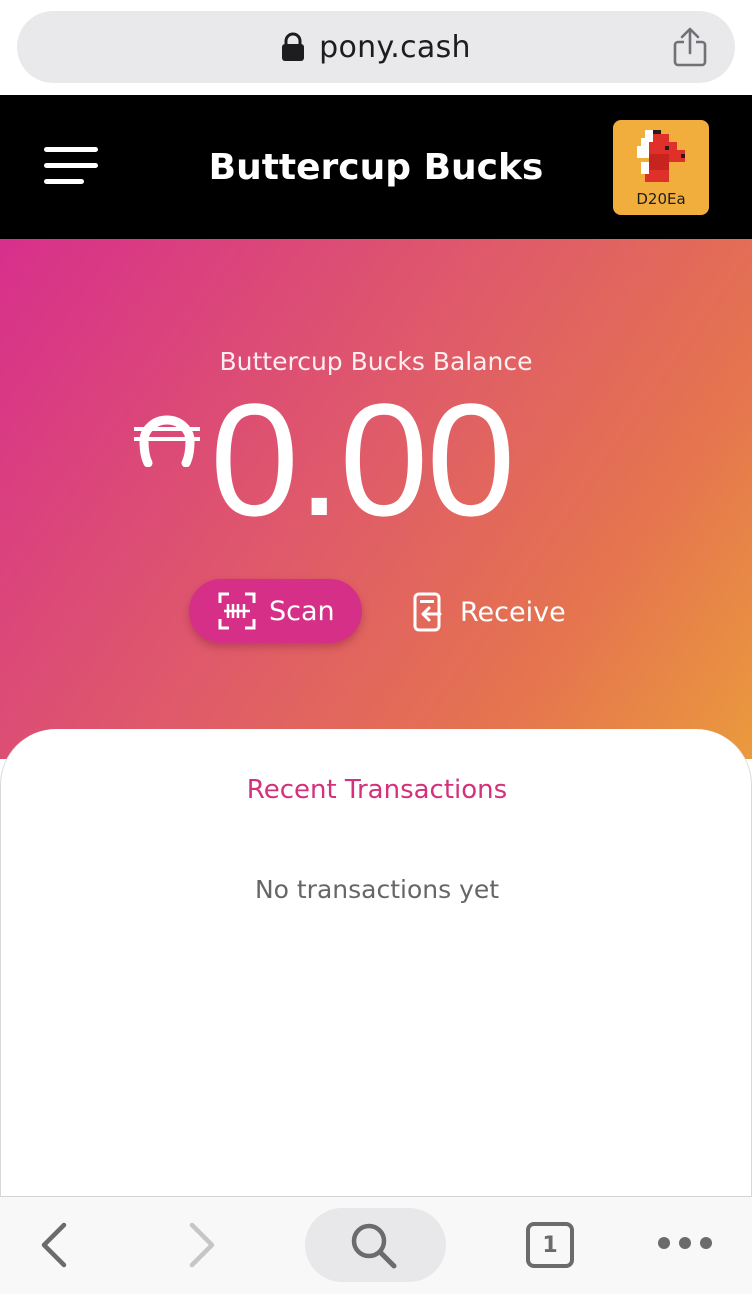 Image resolution: width=752 pixels, height=1294 pixels. I want to click on back-arrow-icon, so click(54, 1245).